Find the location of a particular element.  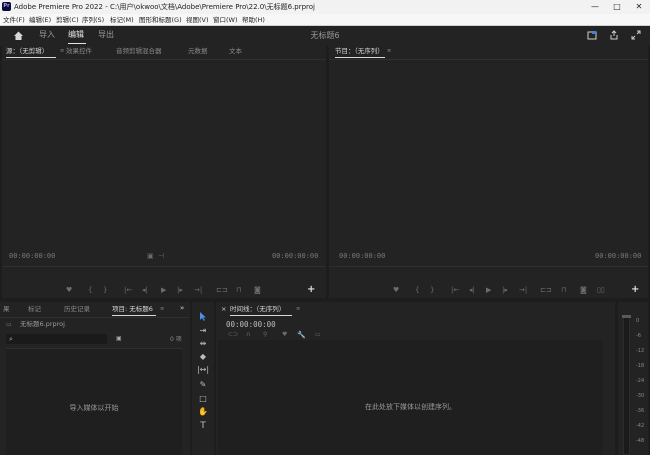

selection-tool-icon is located at coordinates (203, 317).